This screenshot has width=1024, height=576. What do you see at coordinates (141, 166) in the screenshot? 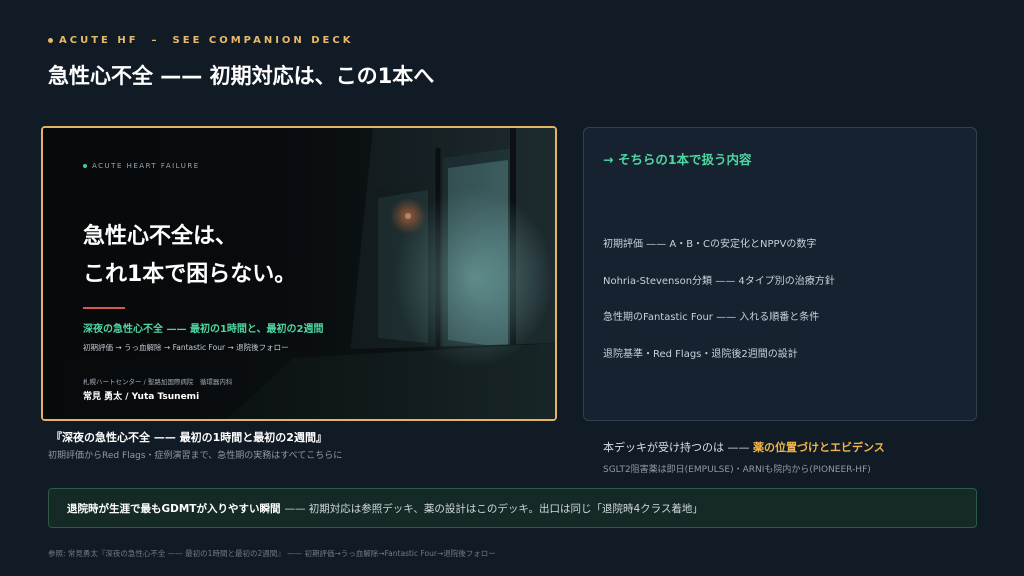
I see `slide-eyebrow: ACUTE HEART FAILURE` at bounding box center [141, 166].